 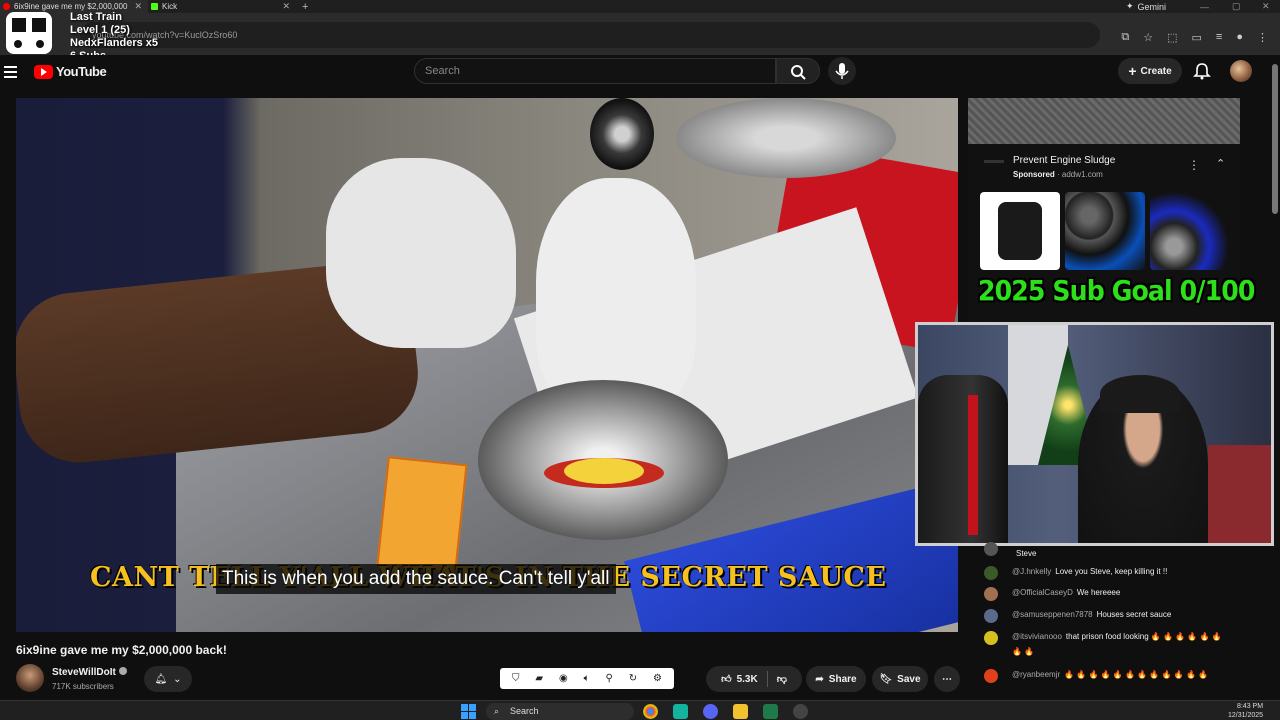 What do you see at coordinates (616, 293) in the screenshot?
I see `video-frame-glove-right` at bounding box center [616, 293].